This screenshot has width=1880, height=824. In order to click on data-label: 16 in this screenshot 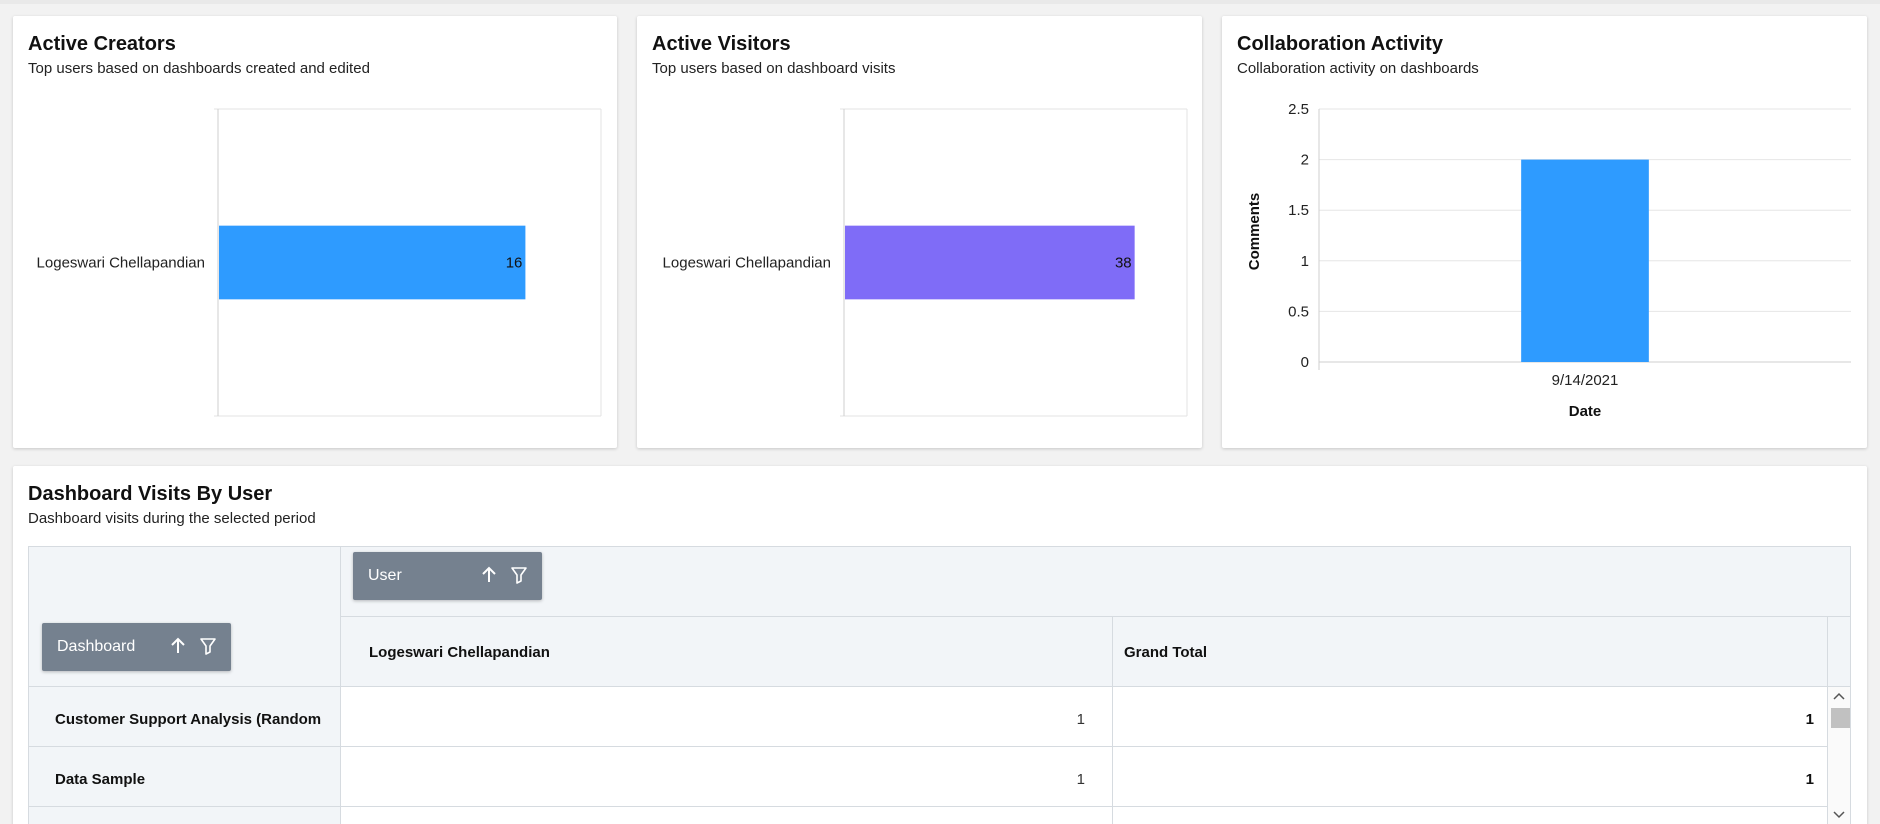, I will do `click(514, 263)`.